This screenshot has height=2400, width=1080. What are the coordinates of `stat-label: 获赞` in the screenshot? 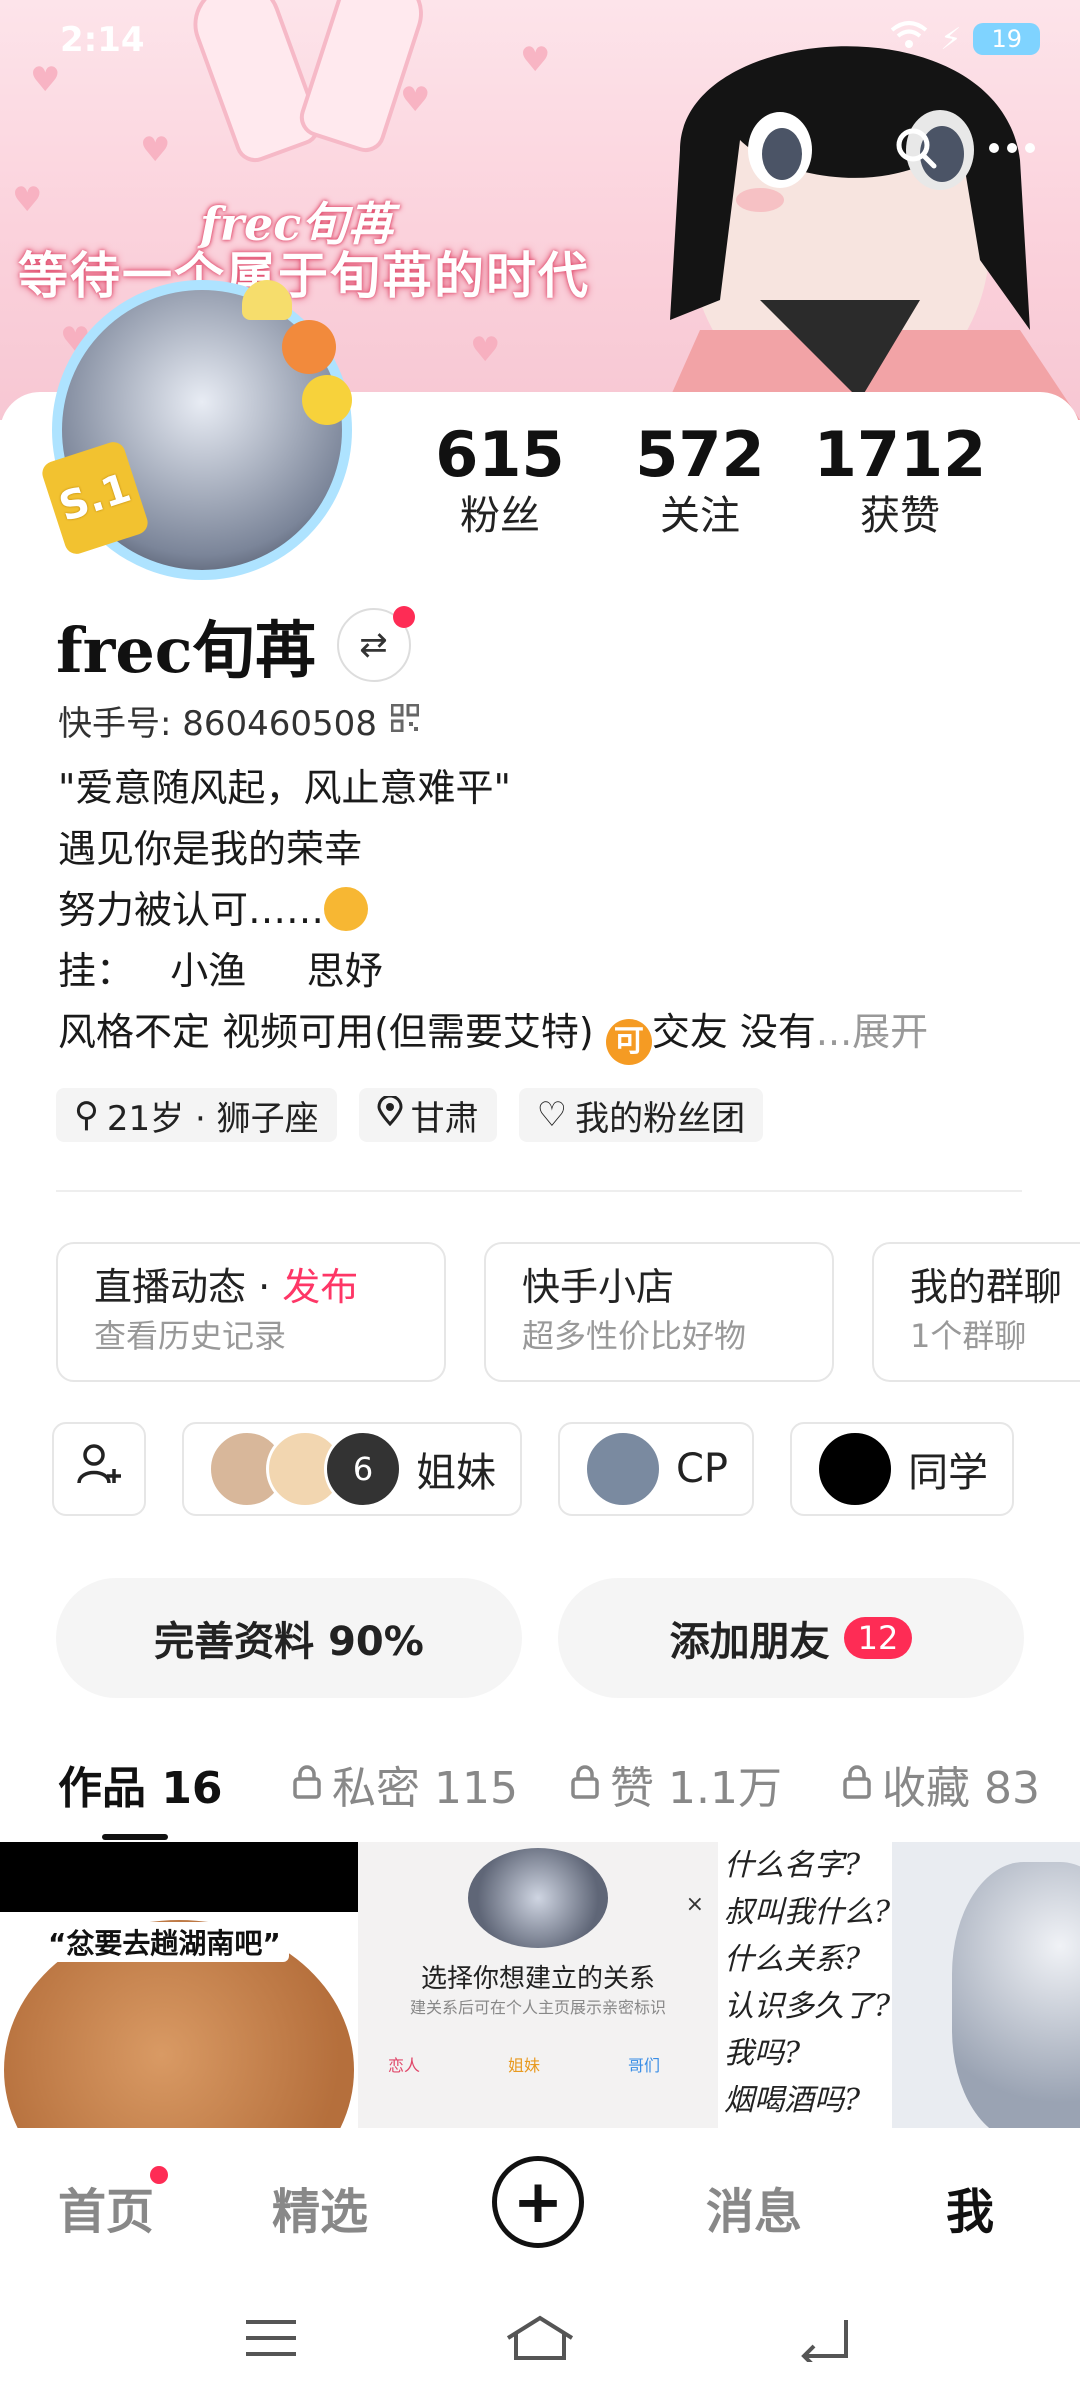 It's located at (900, 516).